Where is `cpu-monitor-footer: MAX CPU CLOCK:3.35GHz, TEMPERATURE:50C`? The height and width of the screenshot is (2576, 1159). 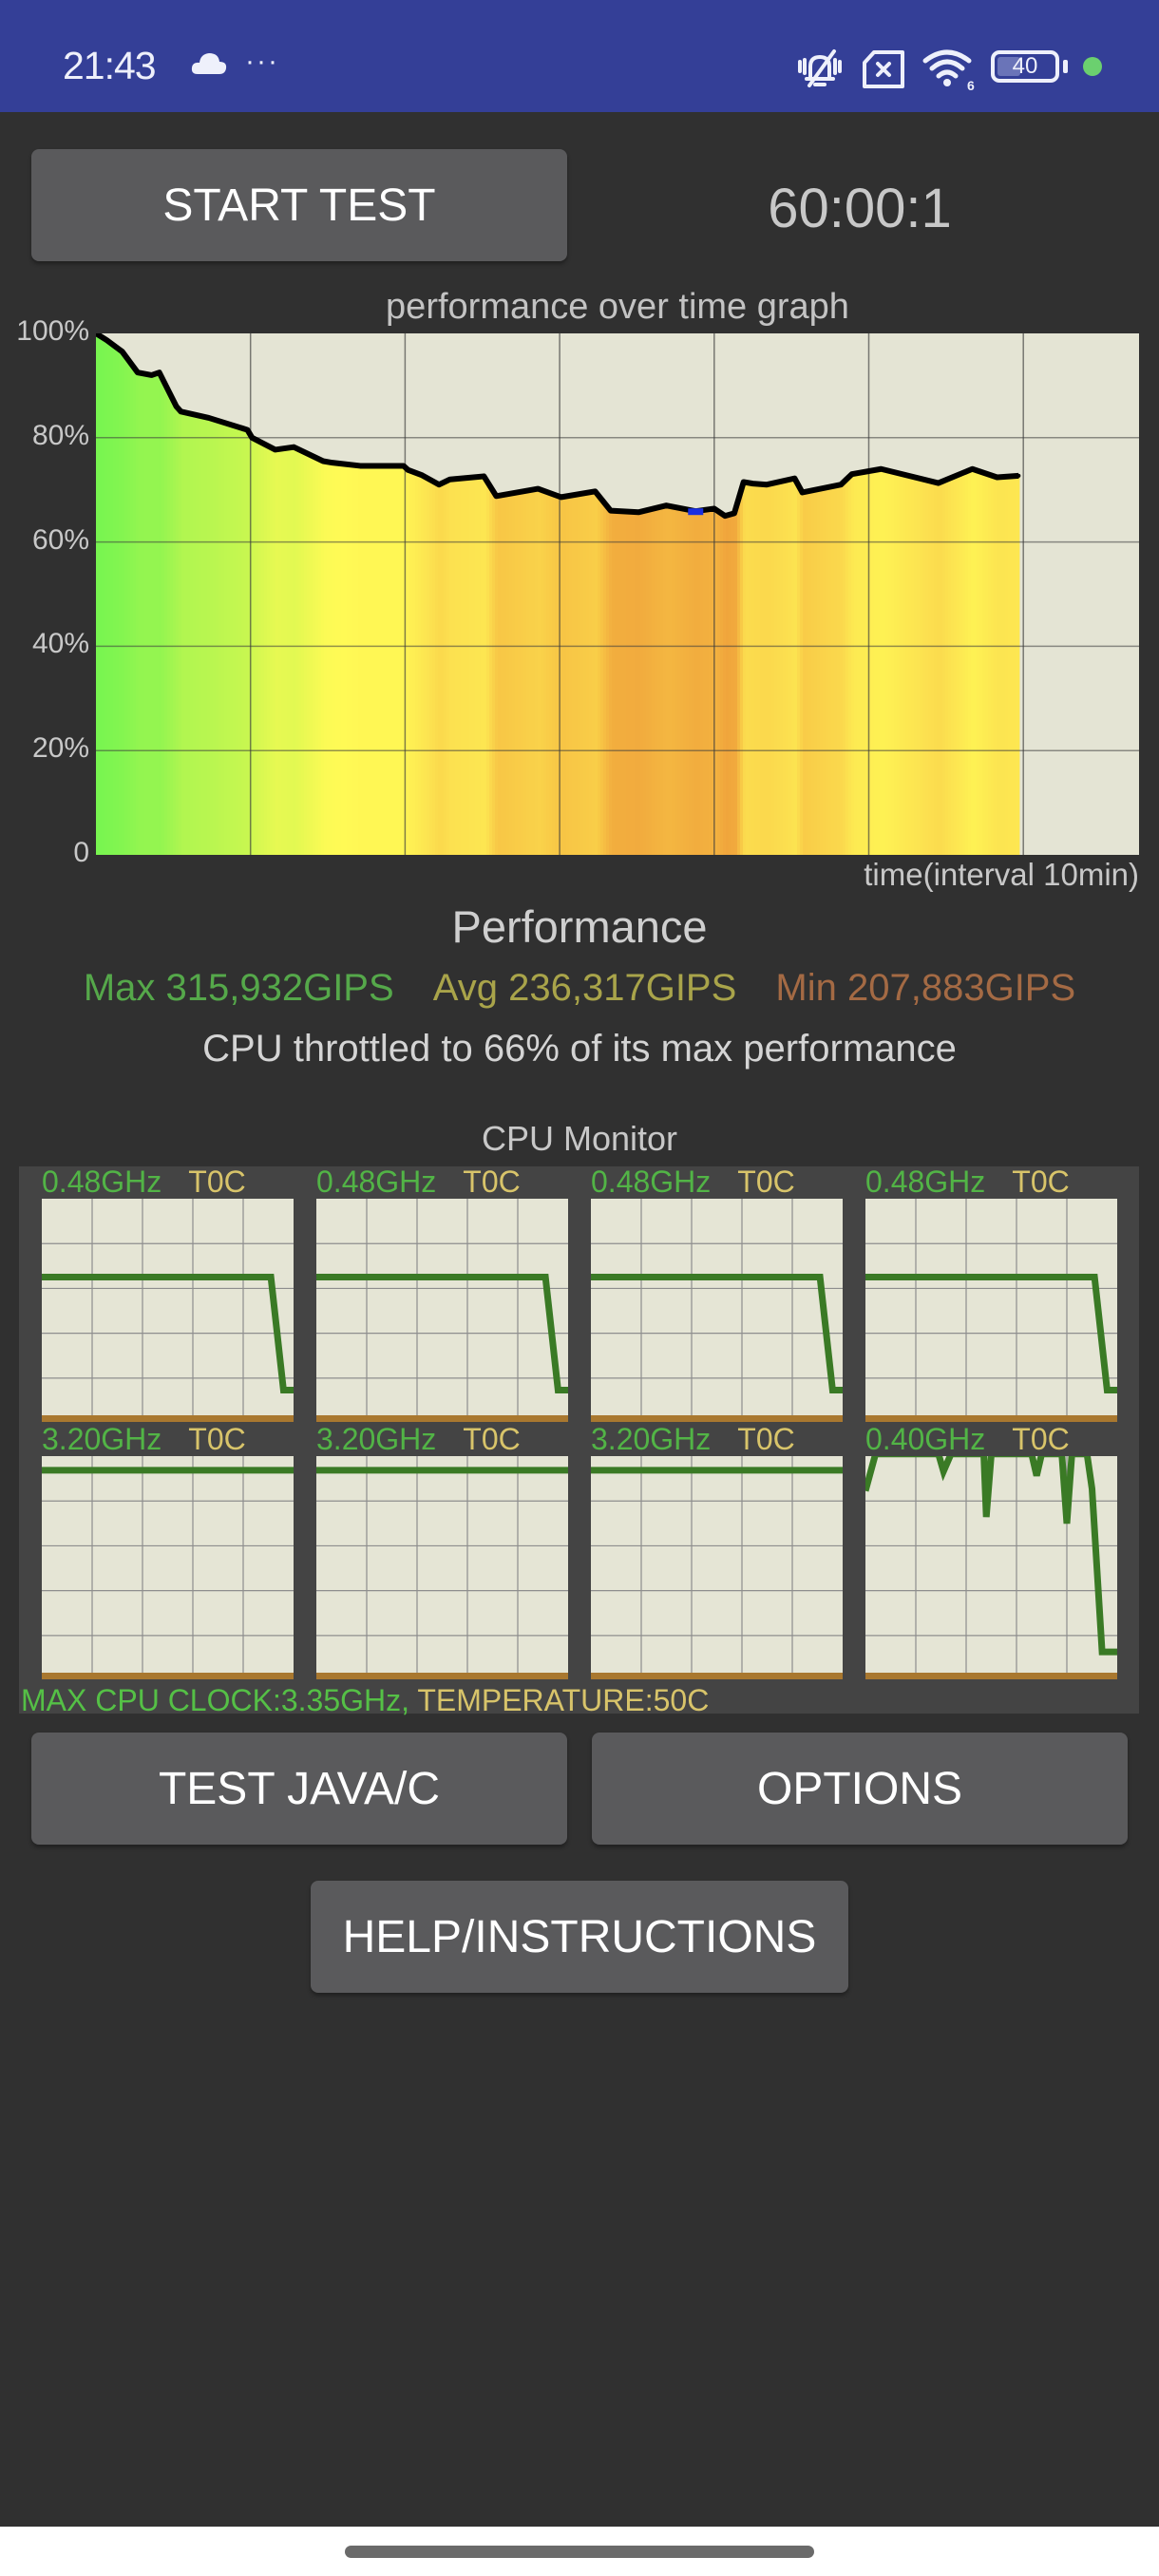 cpu-monitor-footer: MAX CPU CLOCK:3.35GHz, TEMPERATURE:50C is located at coordinates (365, 1700).